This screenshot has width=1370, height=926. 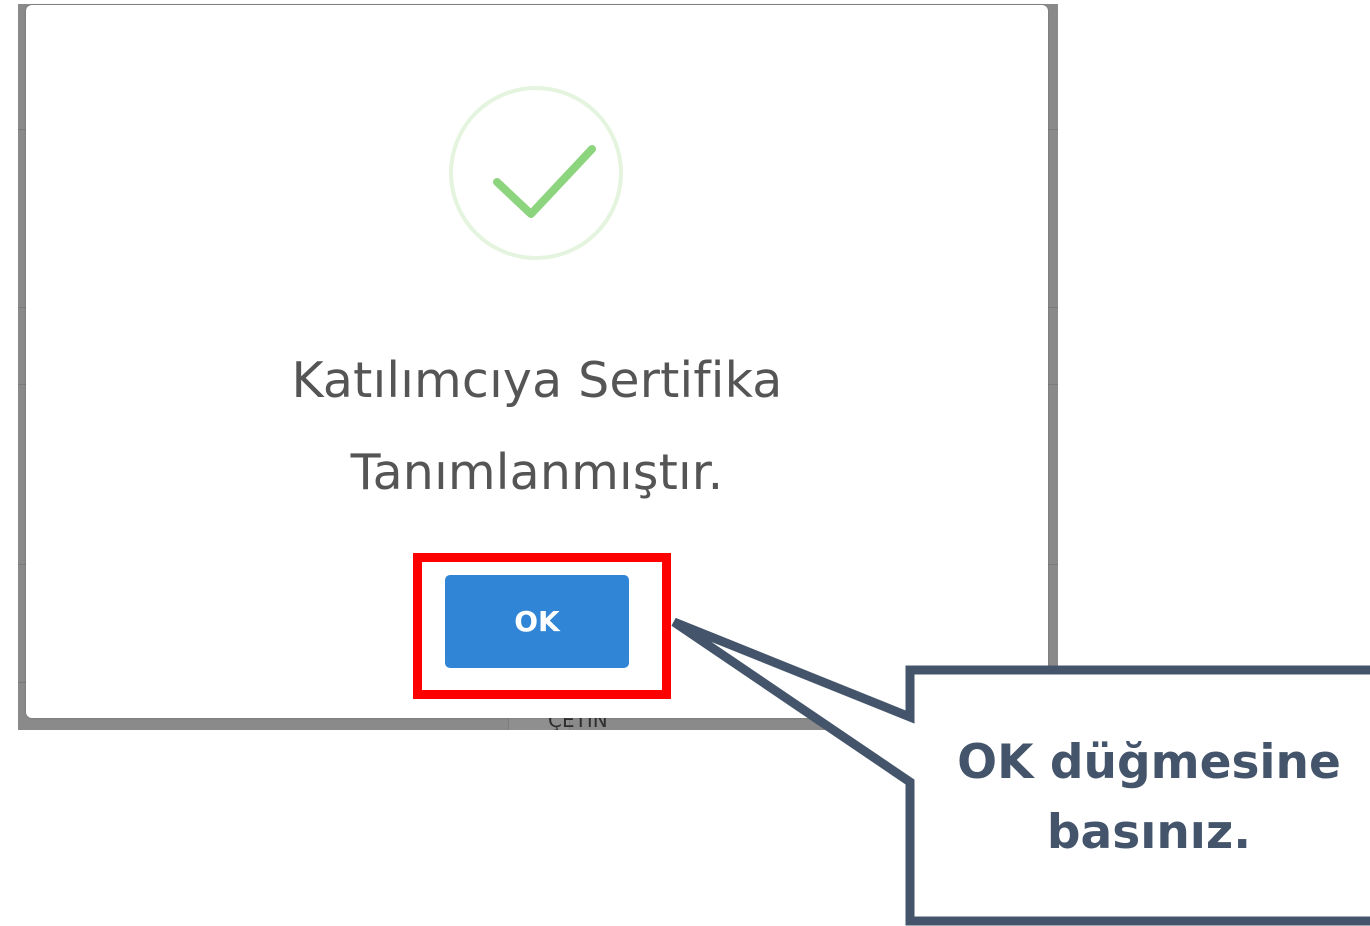 I want to click on callout-text: OK düğmesine basınız., so click(x=1141, y=801).